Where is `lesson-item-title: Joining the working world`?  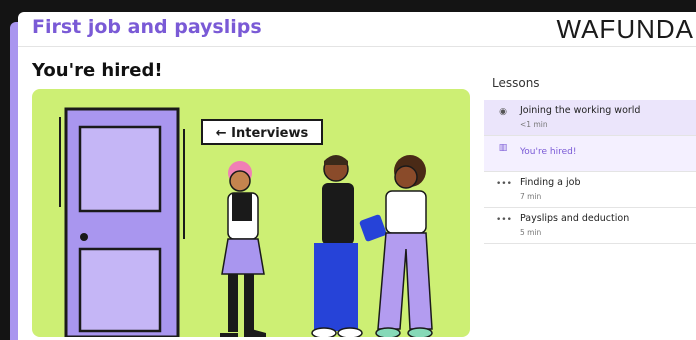
lesson-item-title: Joining the working world is located at coordinates (580, 110).